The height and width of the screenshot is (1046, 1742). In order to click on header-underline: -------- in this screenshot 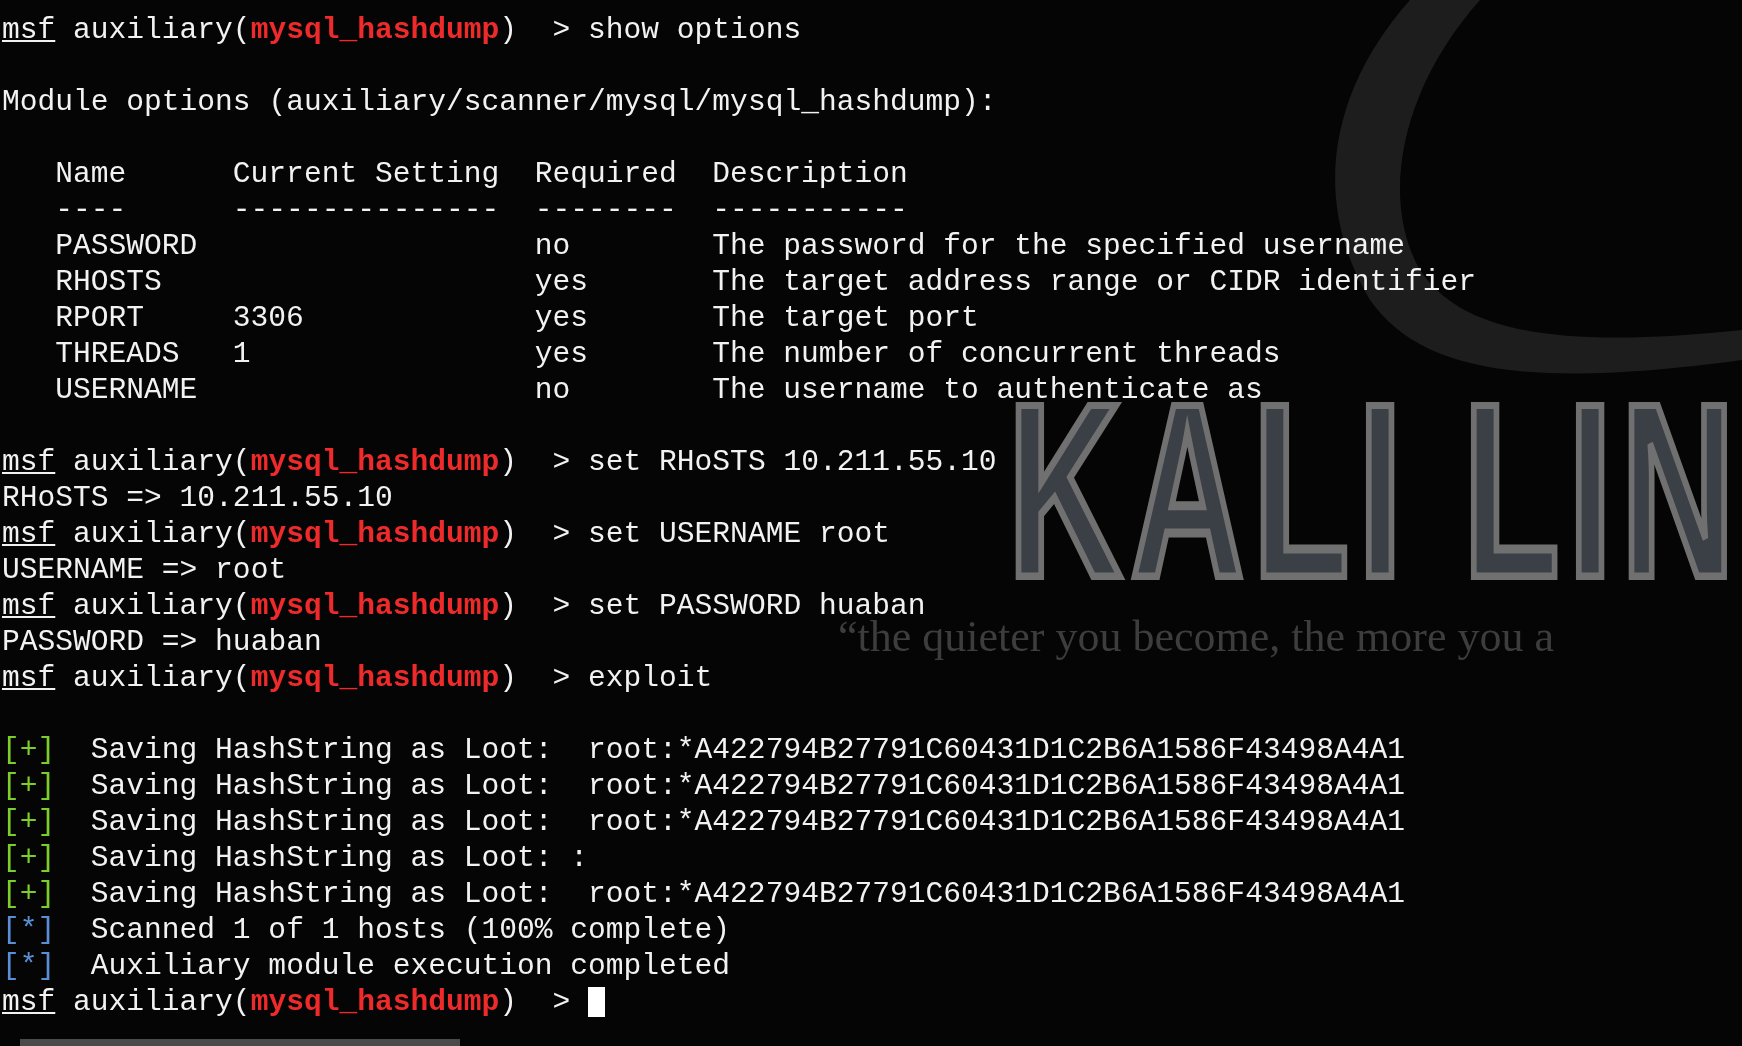, I will do `click(606, 210)`.